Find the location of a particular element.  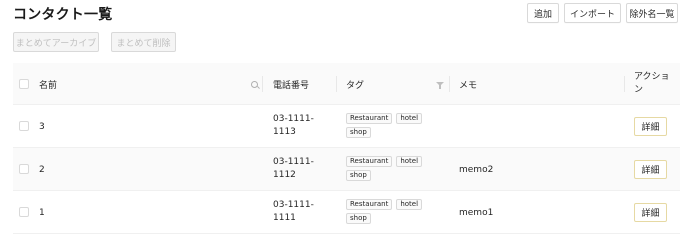

column-header-phone: 電話番号 is located at coordinates (291, 85).